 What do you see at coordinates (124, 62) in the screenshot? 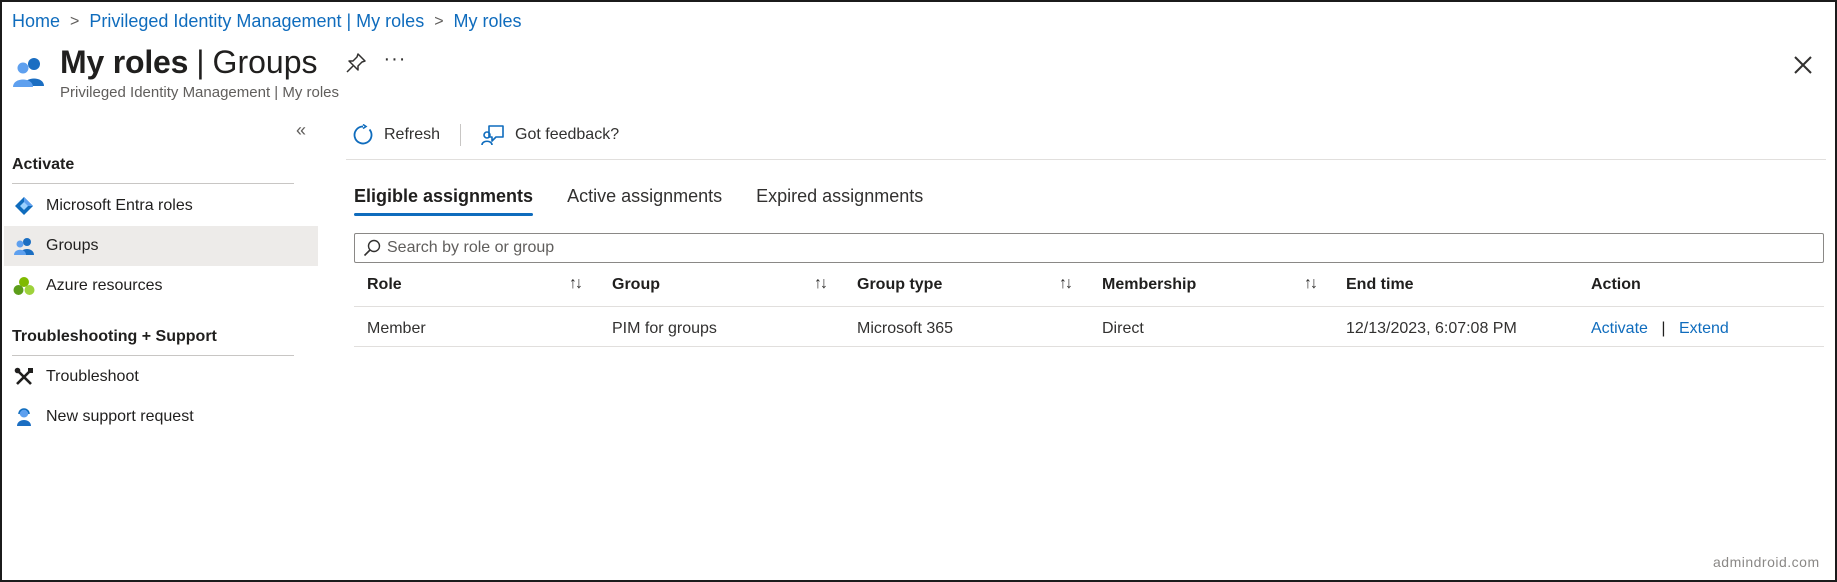
I see `page-title-main: My roles` at bounding box center [124, 62].